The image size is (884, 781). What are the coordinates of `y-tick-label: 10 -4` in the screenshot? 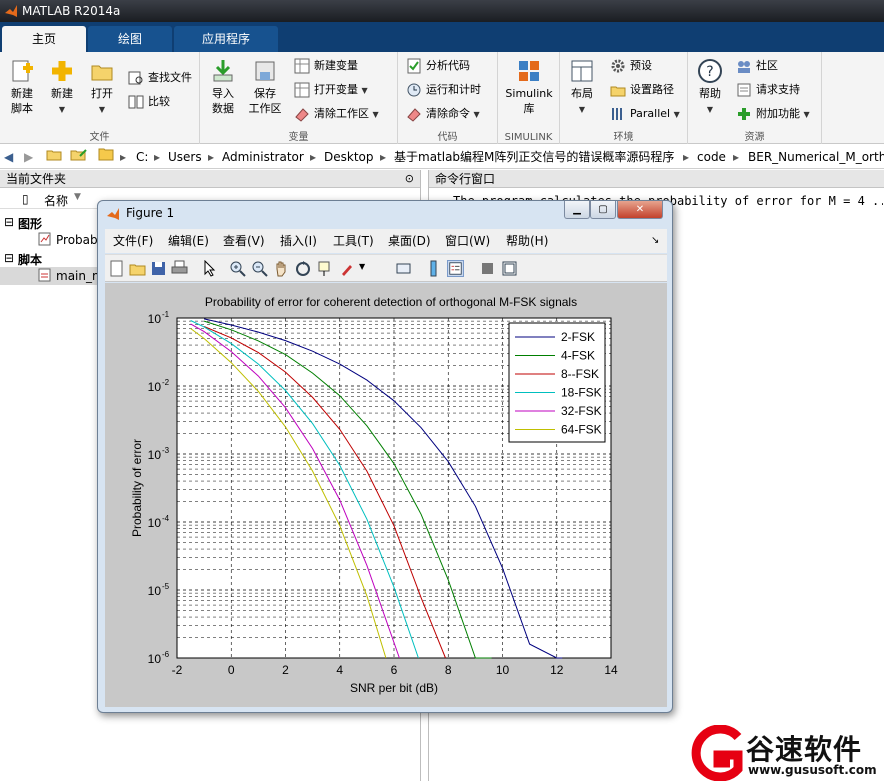 It's located at (159, 522).